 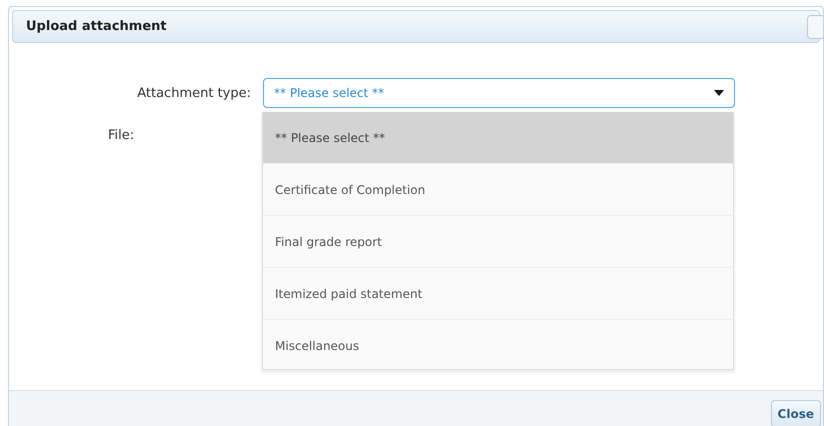 What do you see at coordinates (194, 93) in the screenshot?
I see `field-label: Attachment type:` at bounding box center [194, 93].